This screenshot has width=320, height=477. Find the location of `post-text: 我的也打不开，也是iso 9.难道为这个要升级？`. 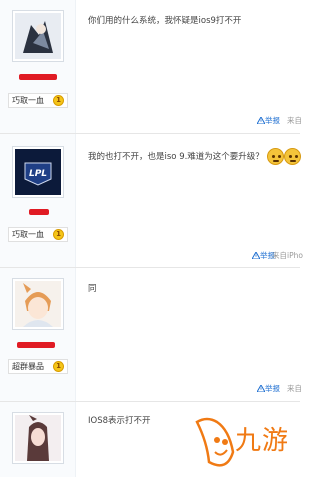

post-text: 我的也打不开，也是iso 9.难道为这个要升级？ is located at coordinates (176, 157).